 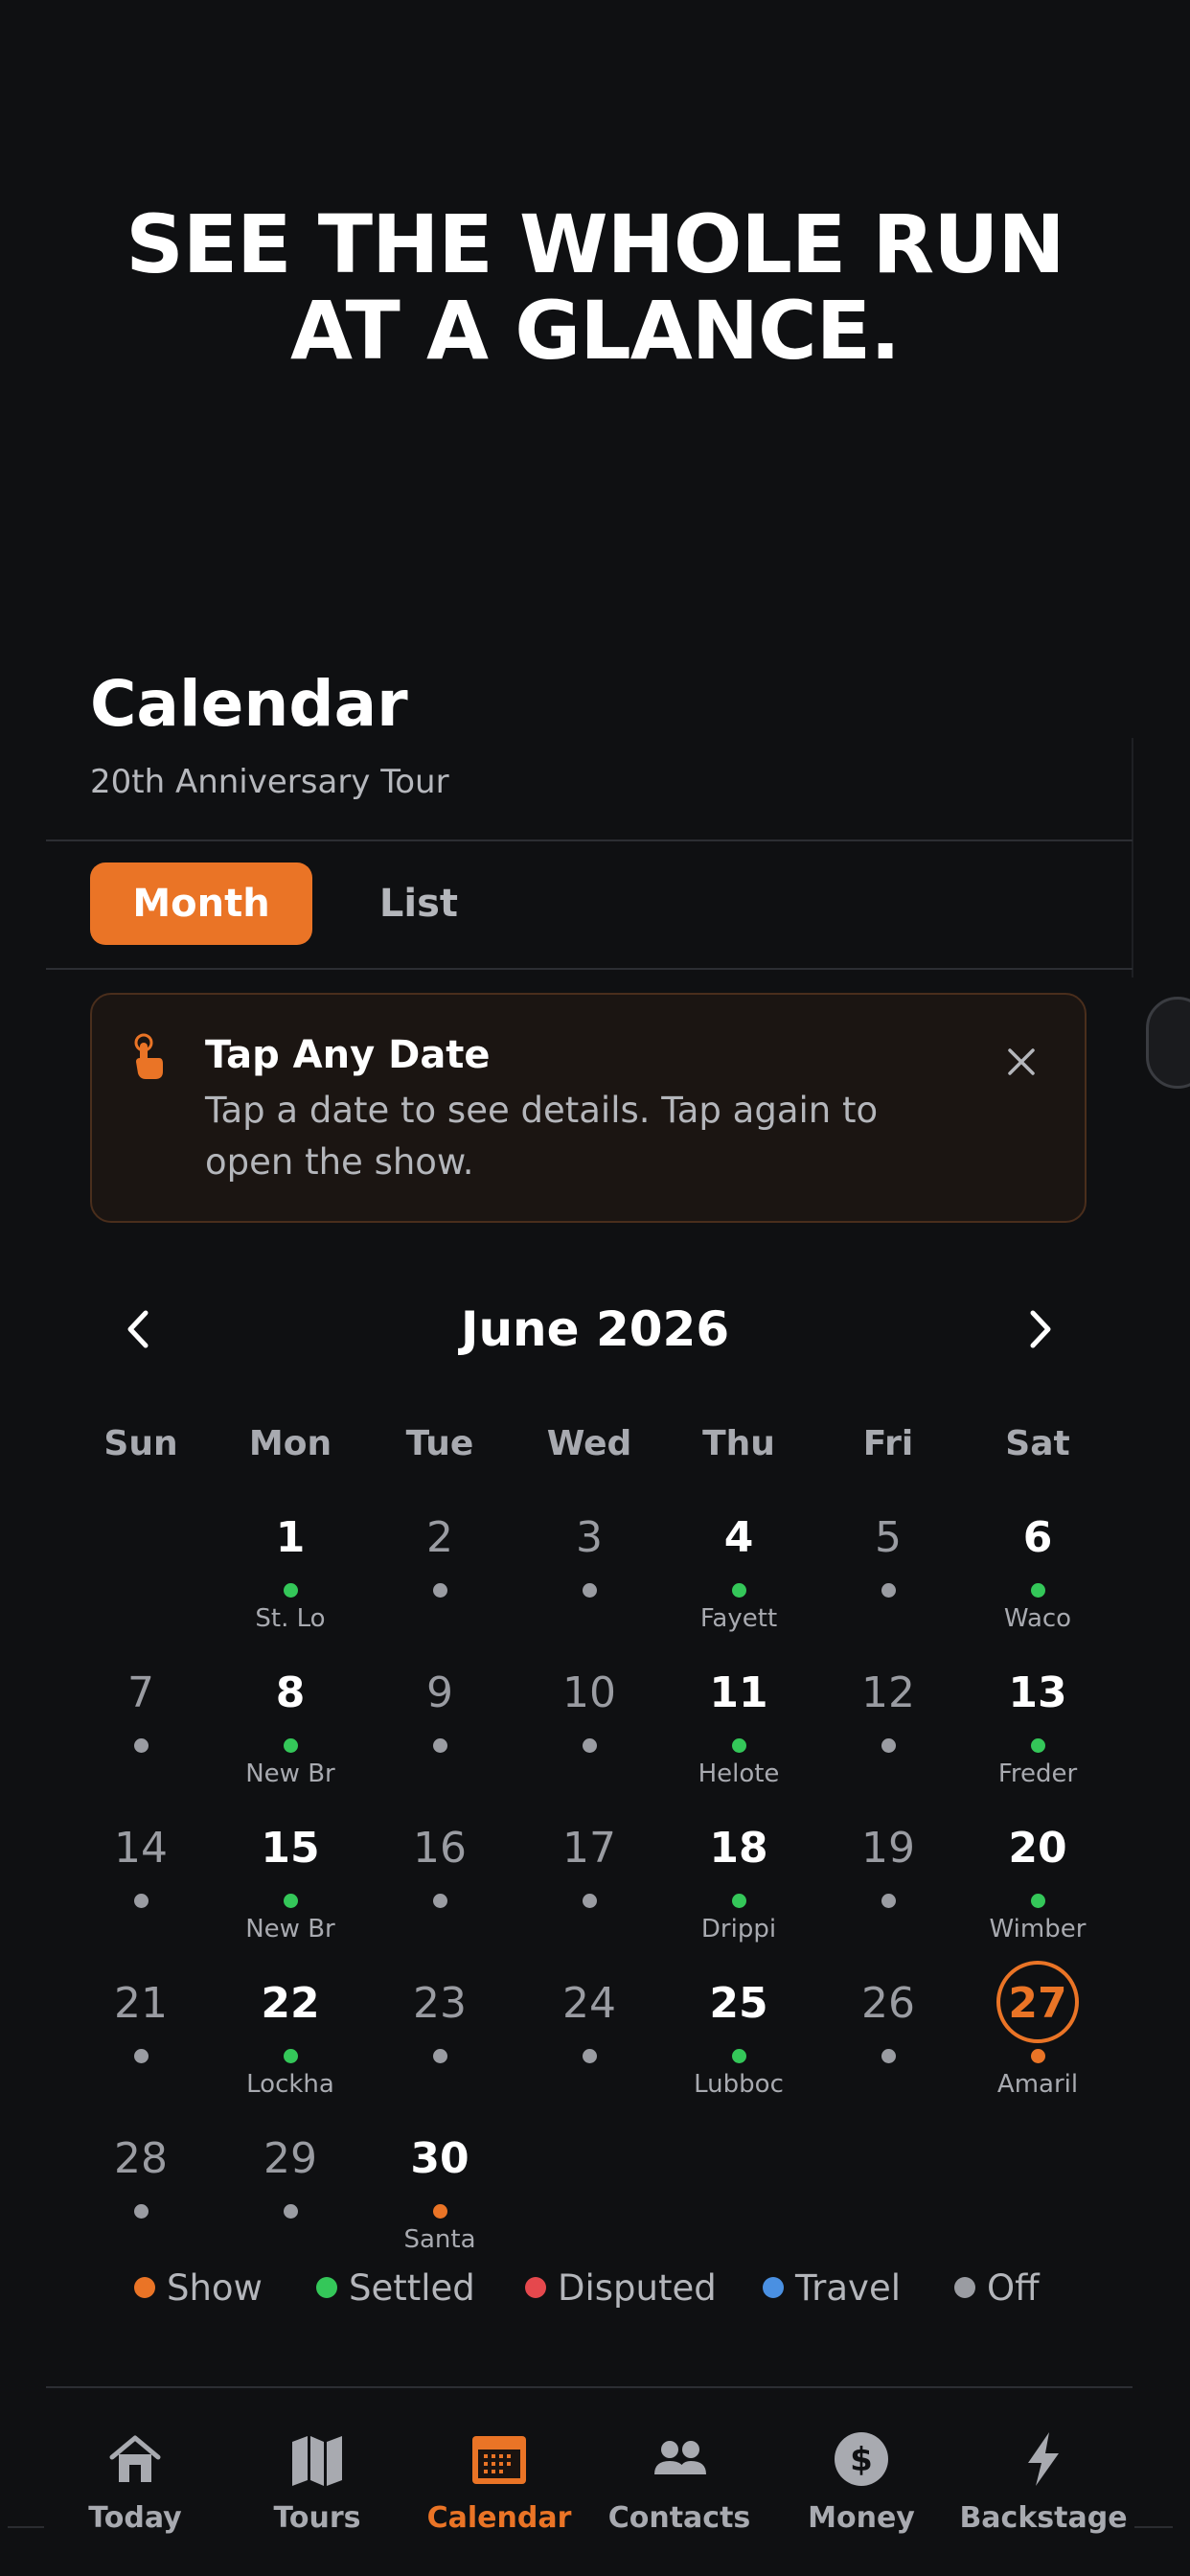 What do you see at coordinates (739, 1774) in the screenshot?
I see `venue-label: Helote` at bounding box center [739, 1774].